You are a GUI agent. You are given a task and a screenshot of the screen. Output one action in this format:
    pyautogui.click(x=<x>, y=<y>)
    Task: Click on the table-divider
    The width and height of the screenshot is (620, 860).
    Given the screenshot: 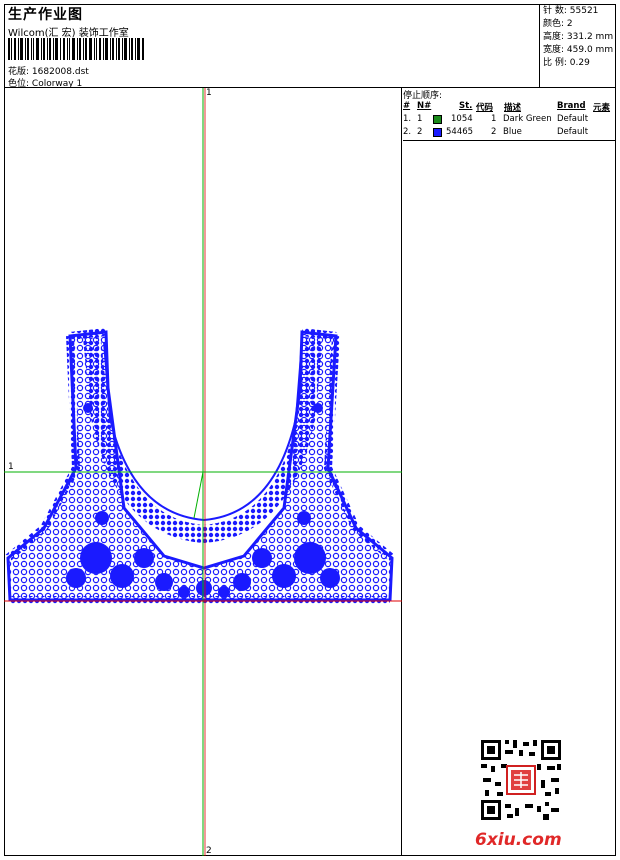 What is the action you would take?
    pyautogui.click(x=509, y=140)
    